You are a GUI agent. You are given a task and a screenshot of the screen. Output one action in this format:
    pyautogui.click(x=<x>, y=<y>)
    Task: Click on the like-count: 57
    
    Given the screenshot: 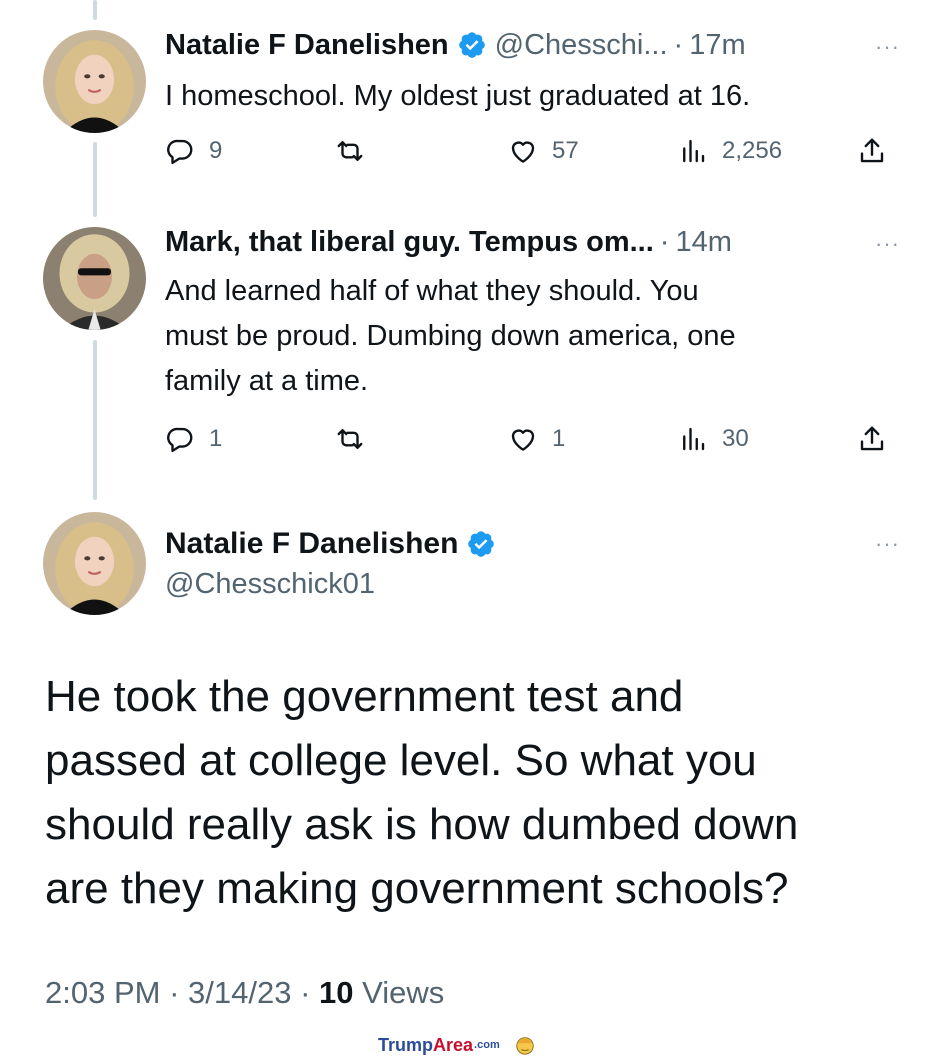 What is the action you would take?
    pyautogui.click(x=565, y=150)
    